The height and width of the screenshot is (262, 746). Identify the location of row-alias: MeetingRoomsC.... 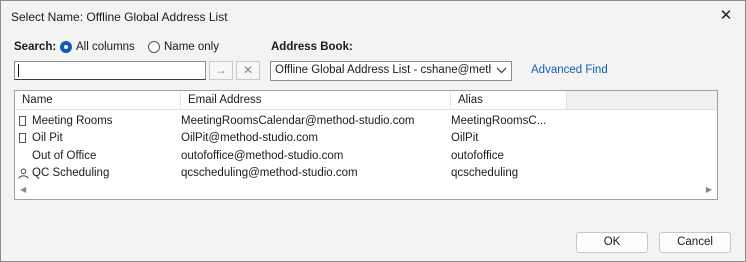
(499, 121).